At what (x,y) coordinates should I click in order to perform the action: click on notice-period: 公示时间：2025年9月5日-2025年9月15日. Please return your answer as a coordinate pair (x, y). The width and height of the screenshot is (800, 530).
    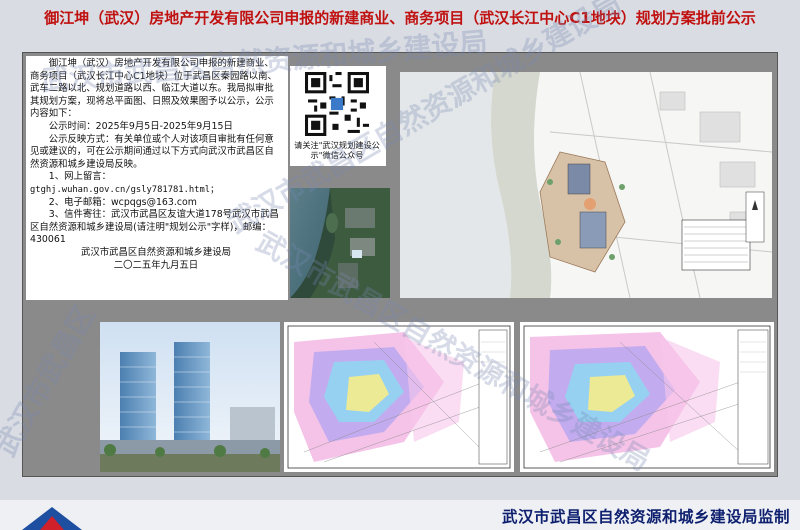
    Looking at the image, I should click on (140, 126).